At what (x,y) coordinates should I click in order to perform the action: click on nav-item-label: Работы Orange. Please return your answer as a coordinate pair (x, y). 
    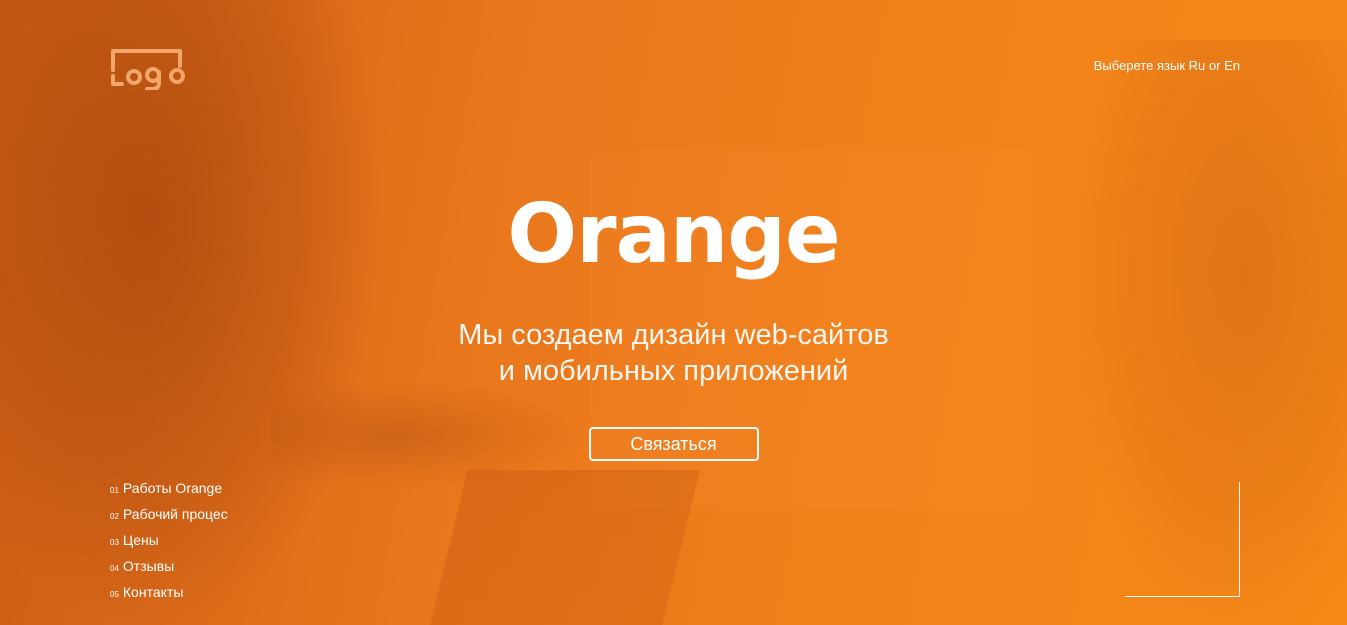
    Looking at the image, I should click on (172, 488).